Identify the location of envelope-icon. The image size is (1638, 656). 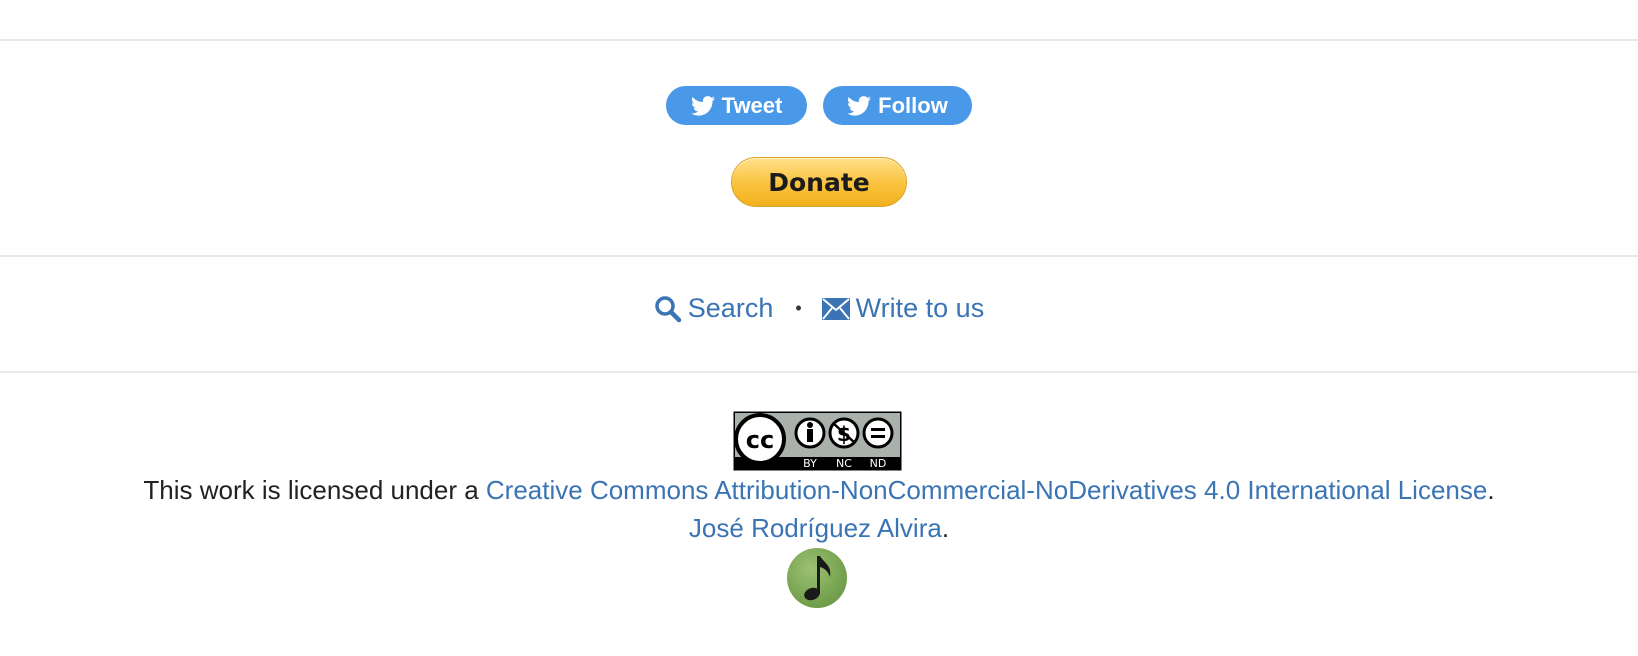
(835, 308).